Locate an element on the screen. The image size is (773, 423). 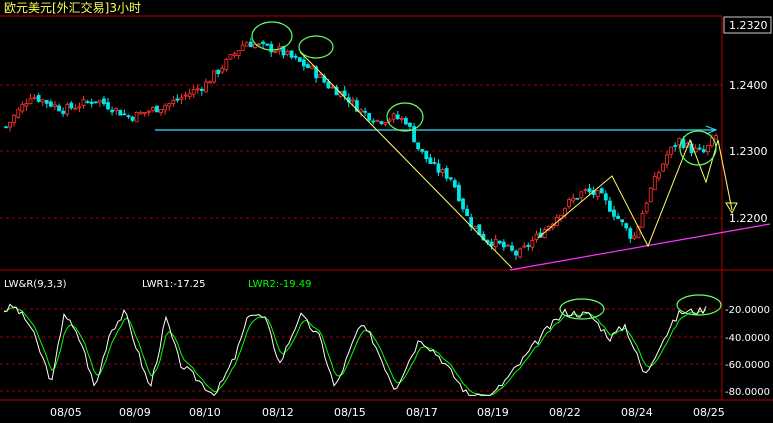
lwr1-label: LWR1:-17.25 is located at coordinates (173, 284).